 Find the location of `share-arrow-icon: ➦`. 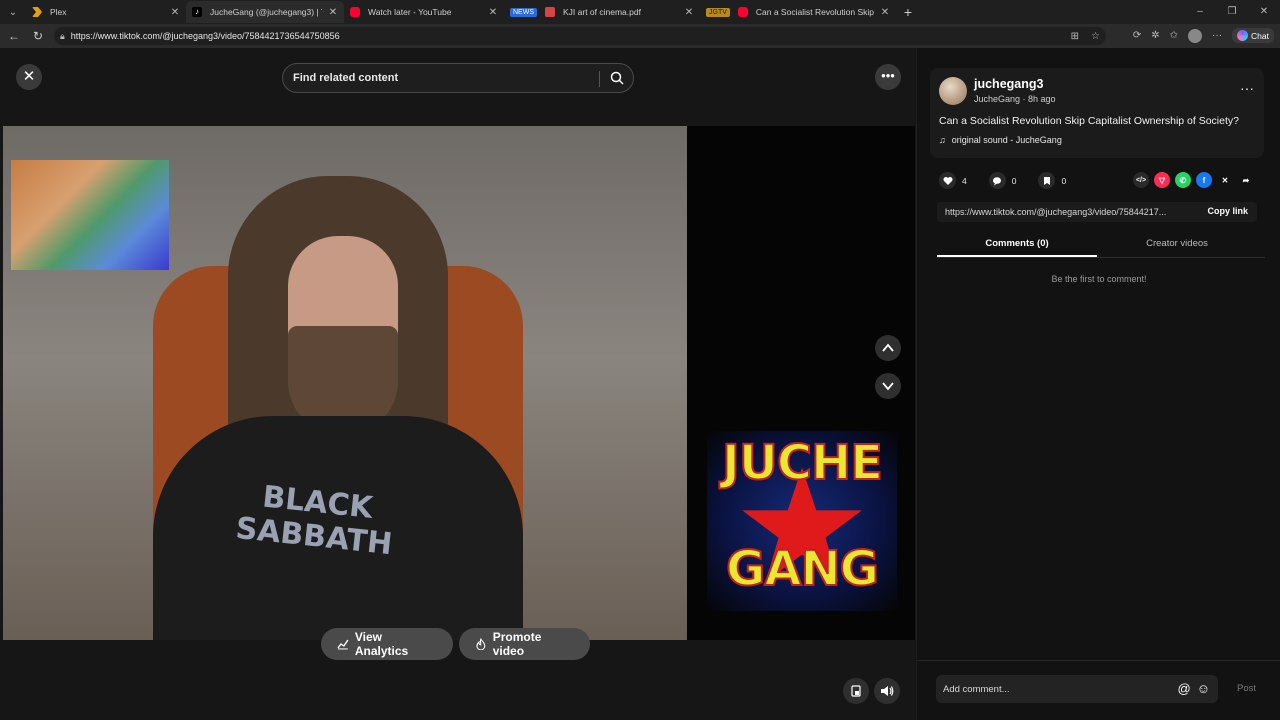

share-arrow-icon: ➦ is located at coordinates (1246, 180).